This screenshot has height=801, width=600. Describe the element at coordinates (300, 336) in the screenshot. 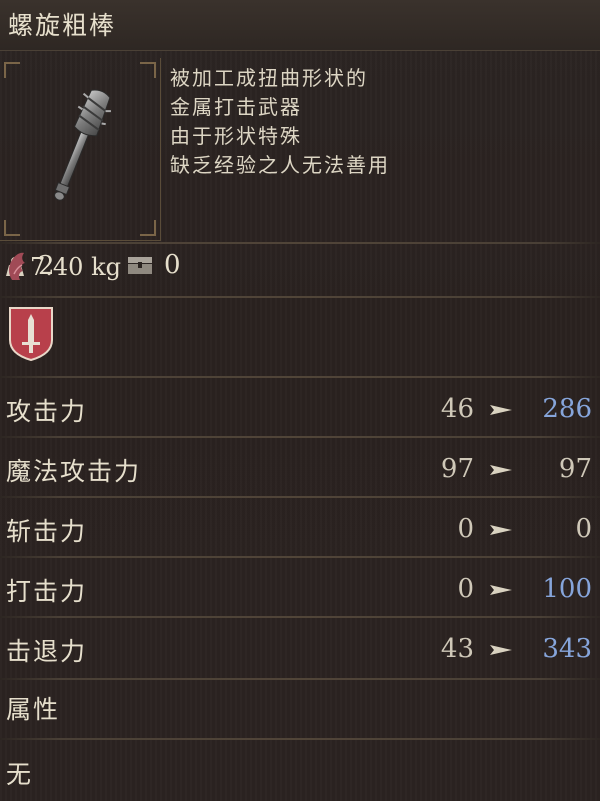

I see `class-badge-row` at that location.